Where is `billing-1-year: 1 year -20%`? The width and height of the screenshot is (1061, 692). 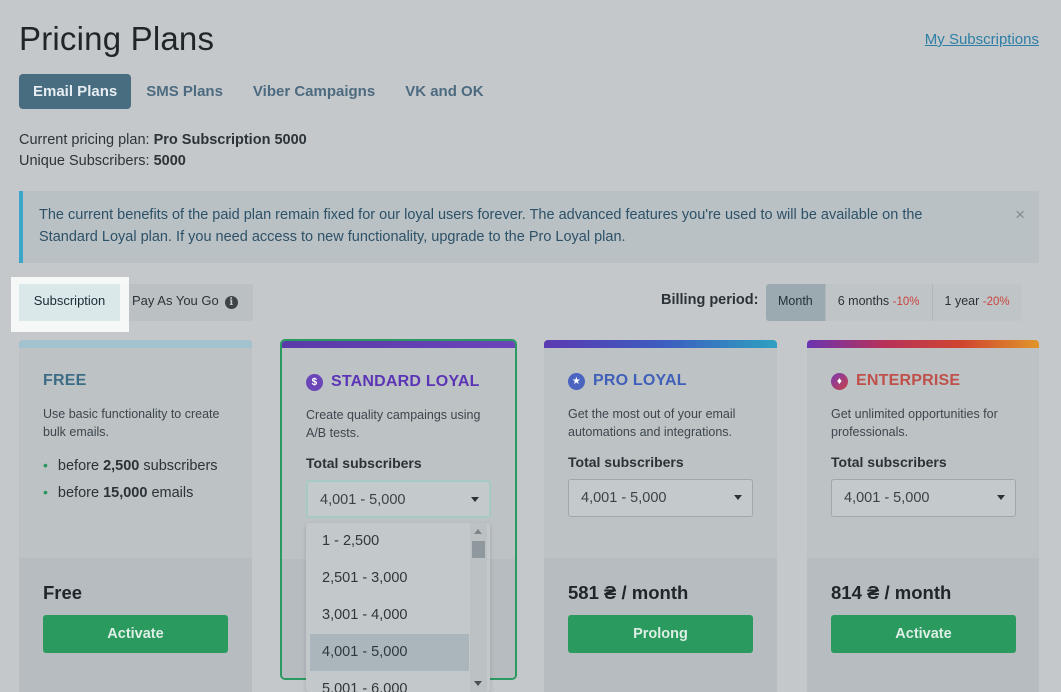 billing-1-year: 1 year -20% is located at coordinates (976, 302).